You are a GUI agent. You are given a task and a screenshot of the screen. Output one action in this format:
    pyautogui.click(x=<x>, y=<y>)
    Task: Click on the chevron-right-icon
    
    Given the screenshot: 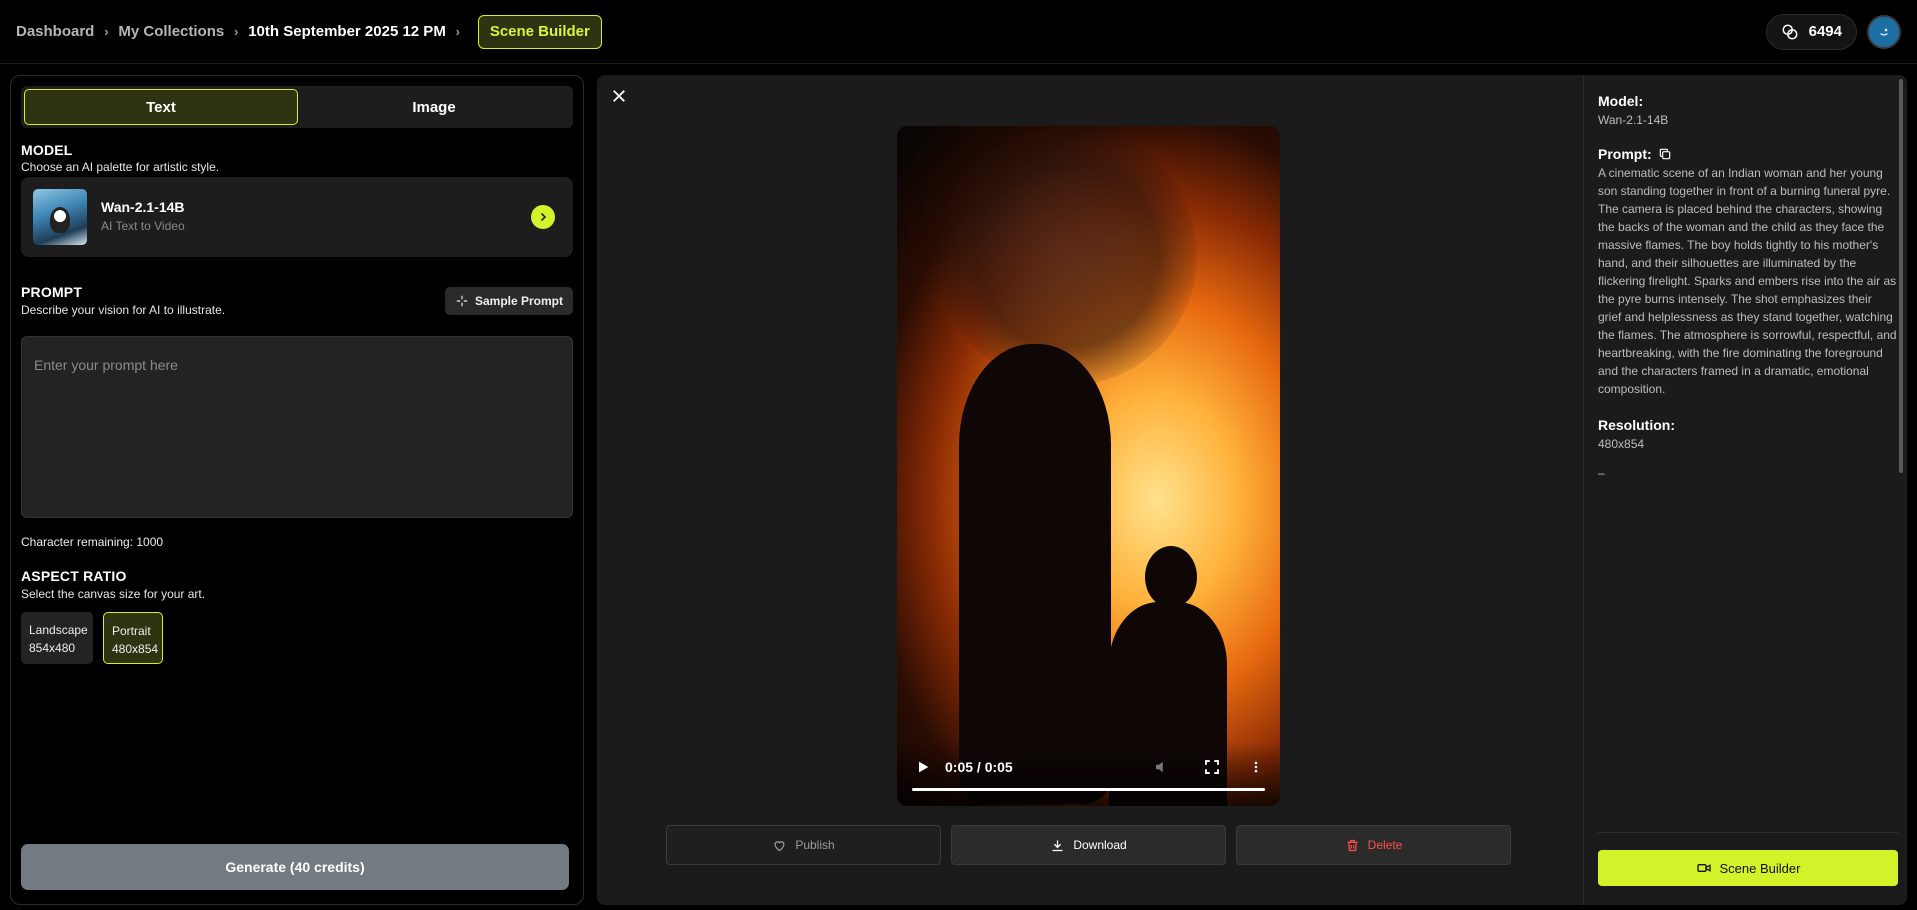 What is the action you would take?
    pyautogui.click(x=543, y=217)
    